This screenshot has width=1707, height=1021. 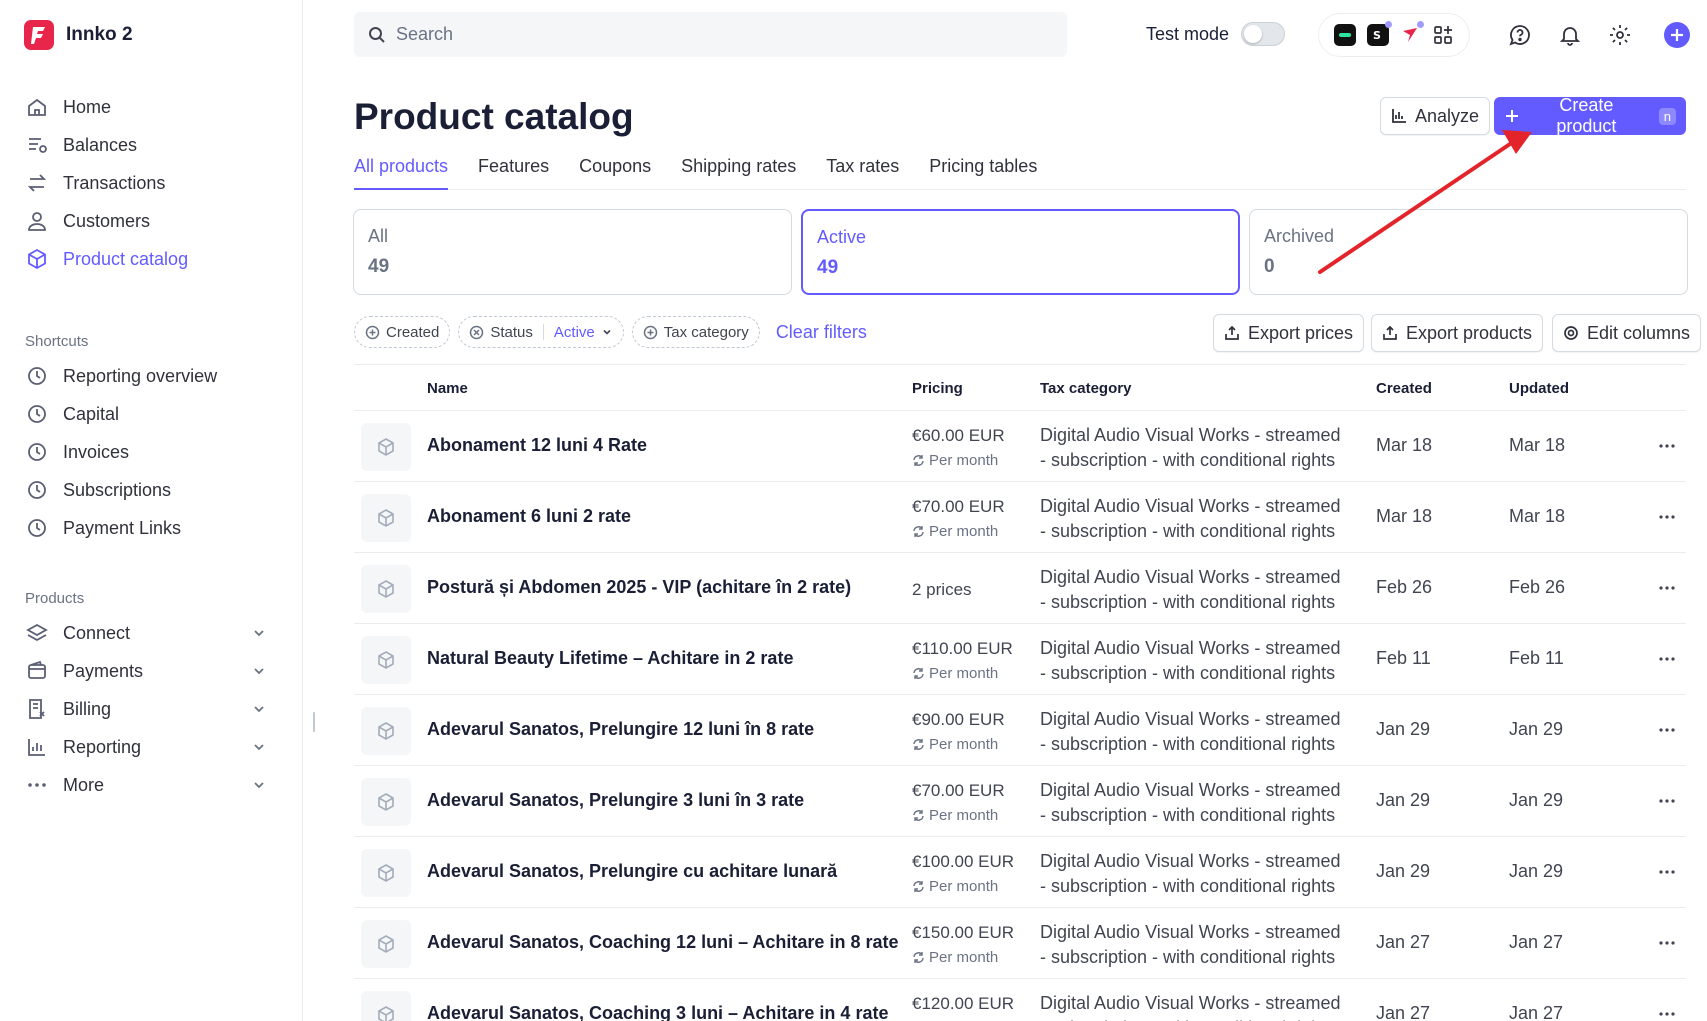 What do you see at coordinates (1379, 33) in the screenshot?
I see `app-icon: S` at bounding box center [1379, 33].